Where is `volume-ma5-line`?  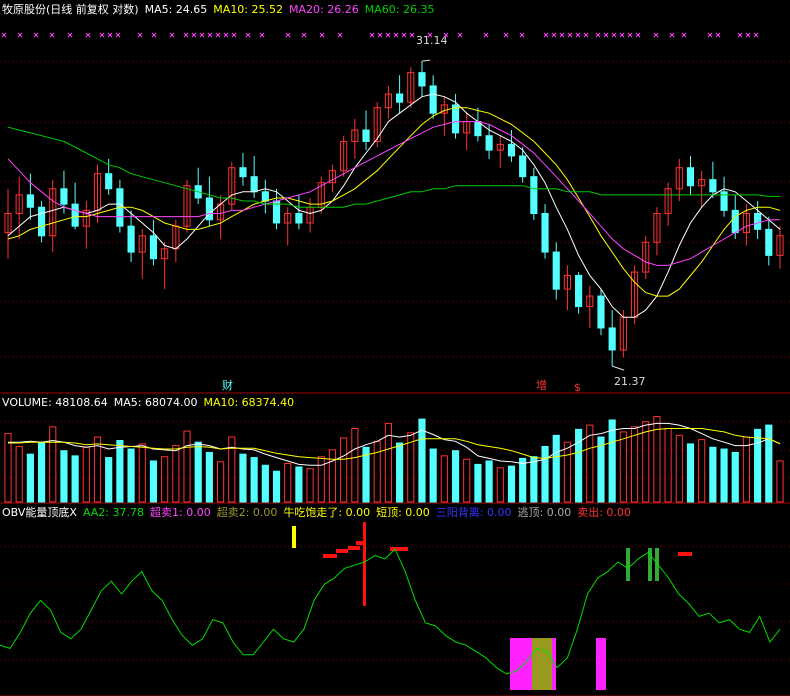
volume-ma5-line is located at coordinates (394, 444).